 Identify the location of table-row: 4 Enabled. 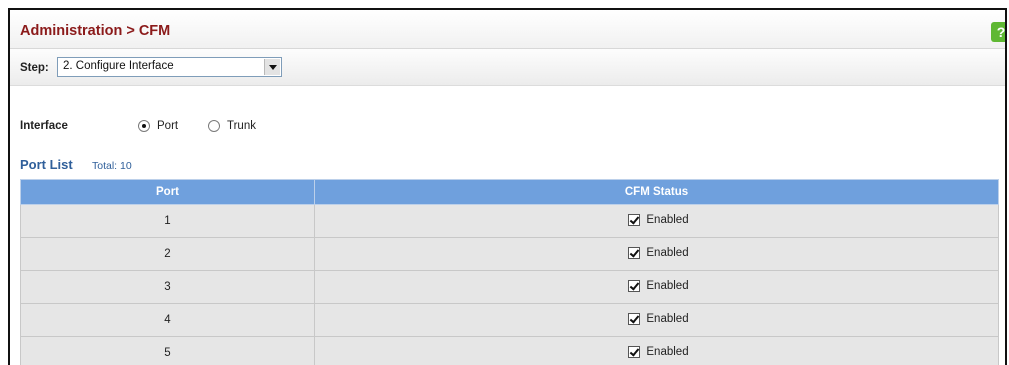
(509, 320).